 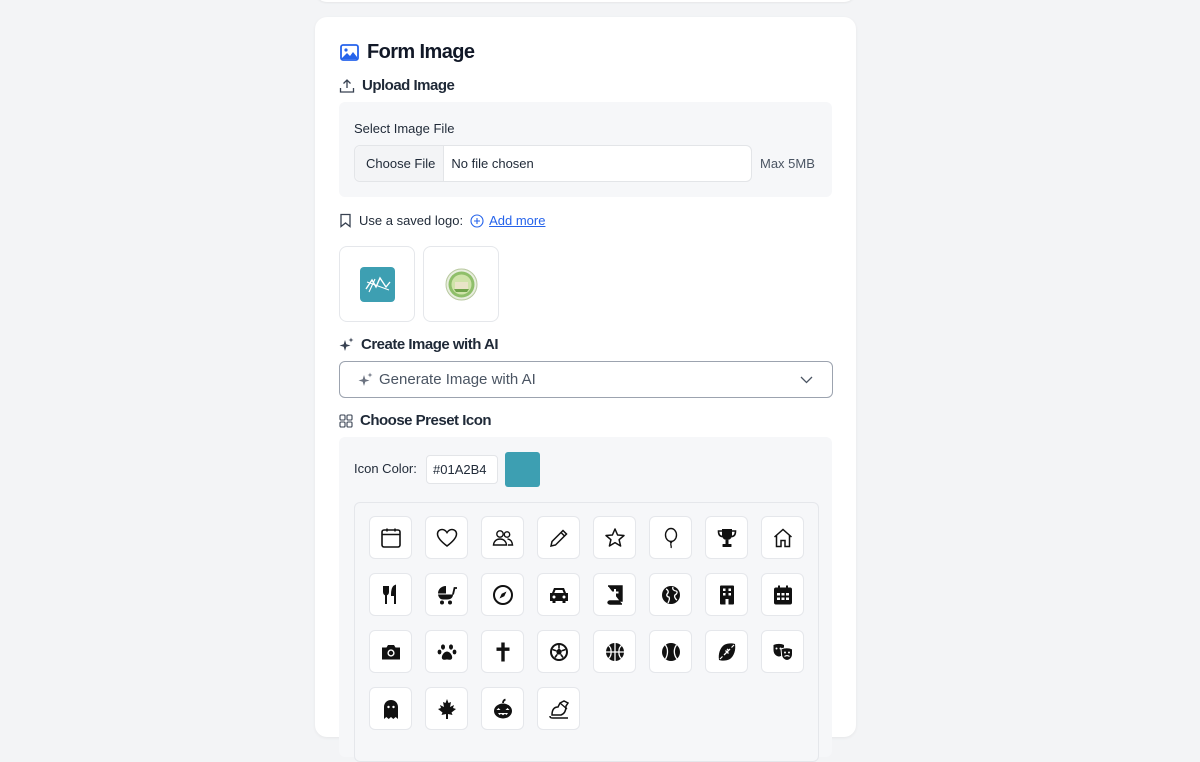 I want to click on ghost-icon, so click(x=390, y=709).